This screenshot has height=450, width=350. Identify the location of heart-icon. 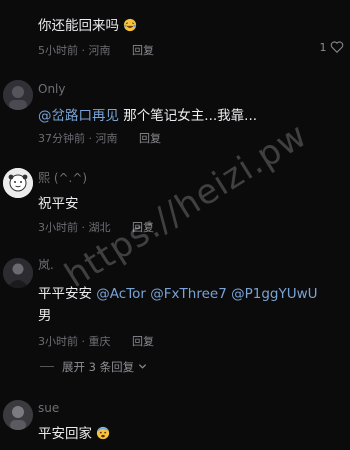
(337, 47).